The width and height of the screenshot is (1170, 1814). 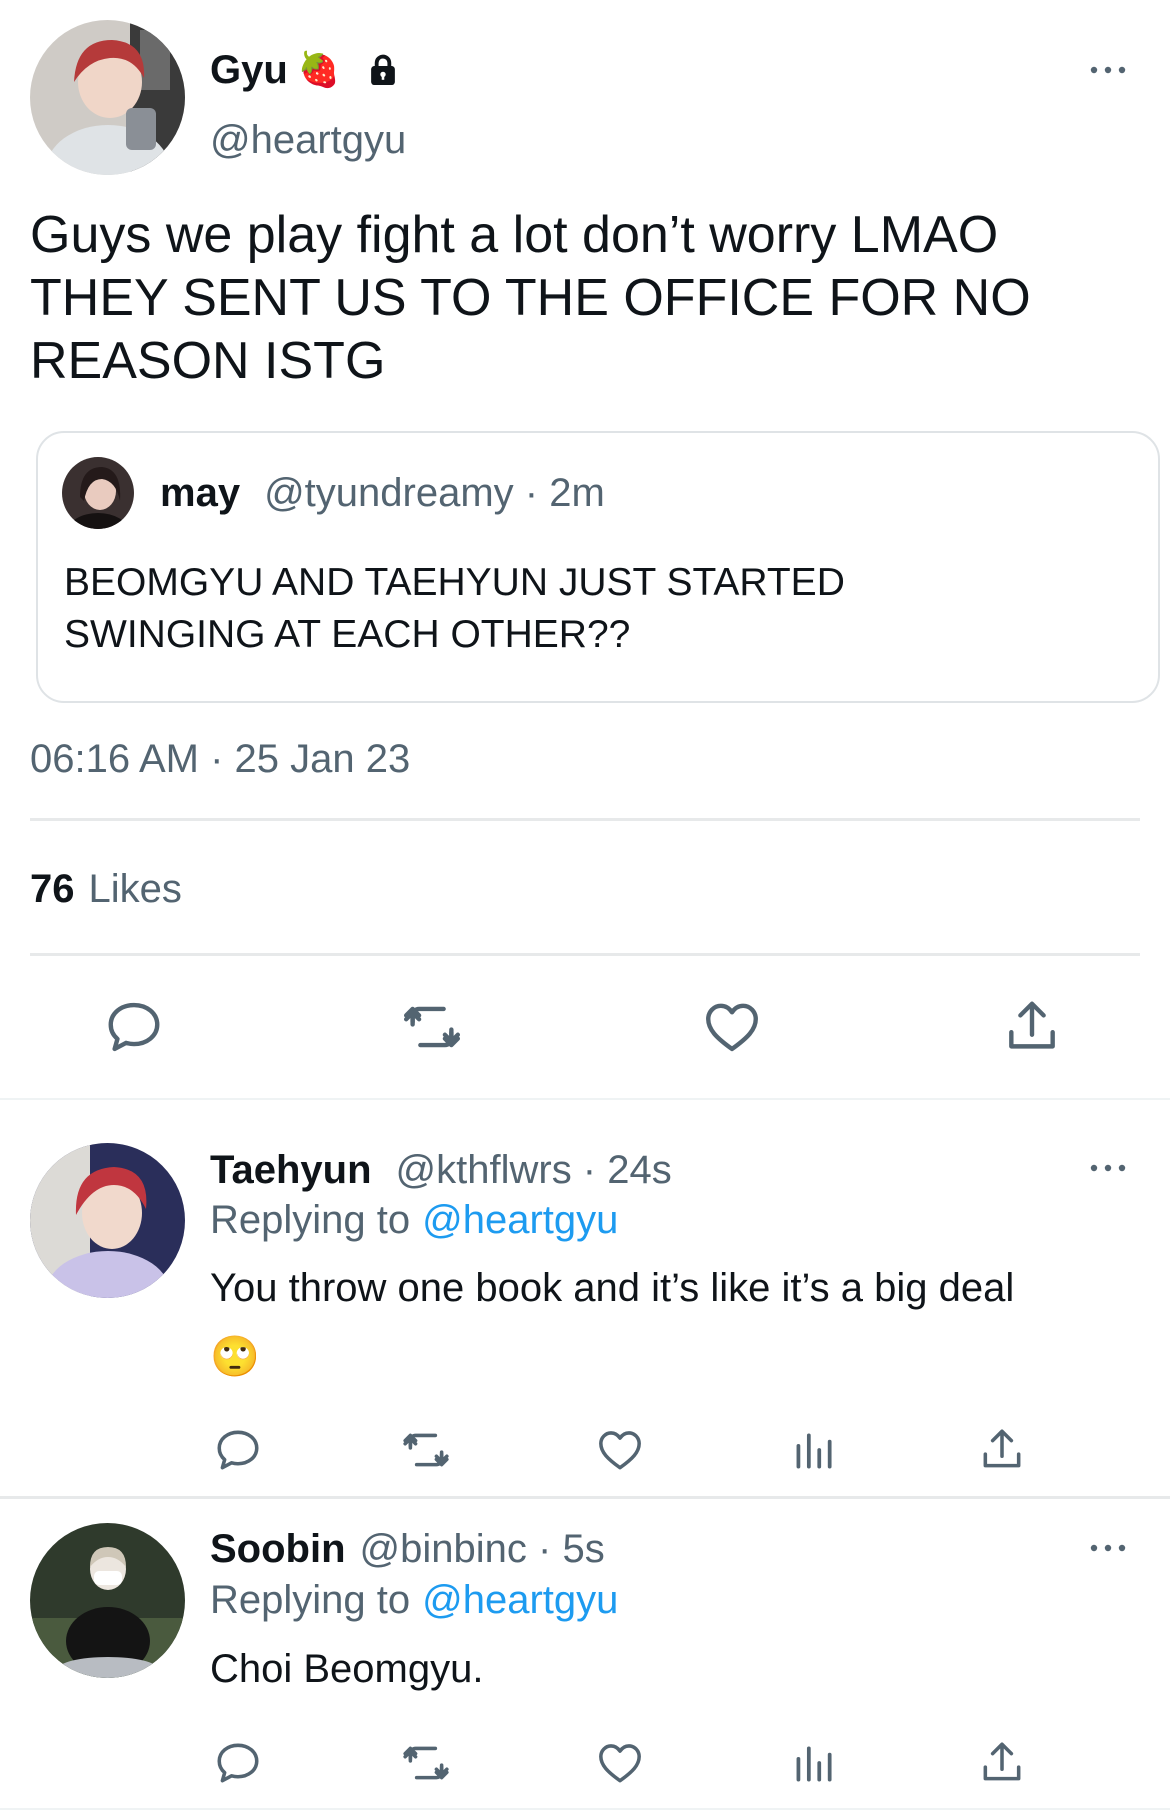 I want to click on avatar-gyu, so click(x=107, y=97).